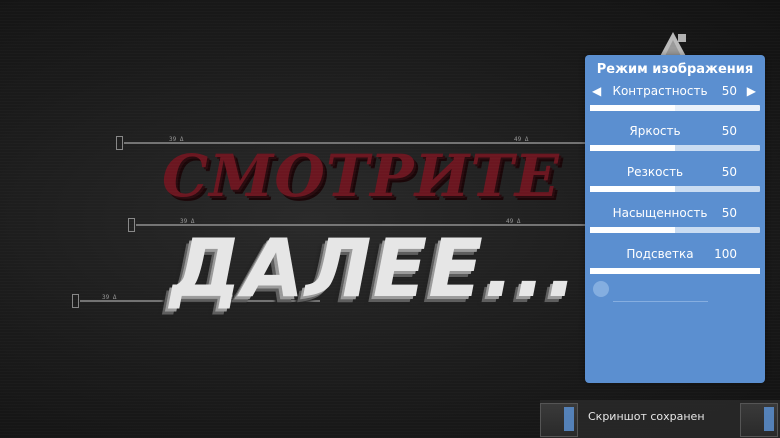 Image resolution: width=780 pixels, height=438 pixels. What do you see at coordinates (675, 267) in the screenshot?
I see `setting-backlight: Подсветка 100` at bounding box center [675, 267].